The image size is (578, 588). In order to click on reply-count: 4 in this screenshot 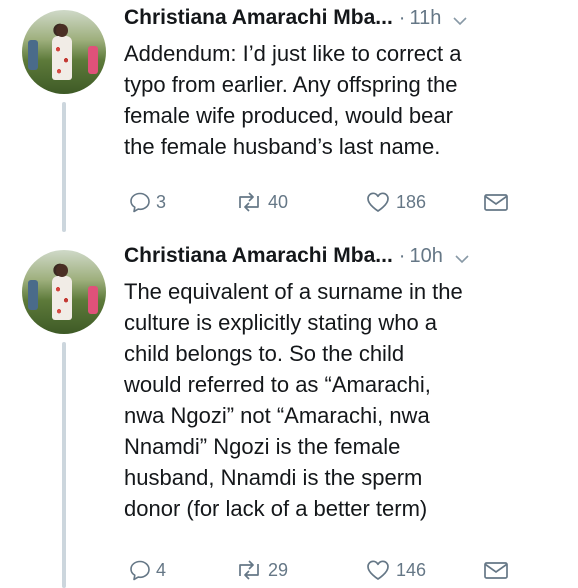, I will do `click(161, 569)`.